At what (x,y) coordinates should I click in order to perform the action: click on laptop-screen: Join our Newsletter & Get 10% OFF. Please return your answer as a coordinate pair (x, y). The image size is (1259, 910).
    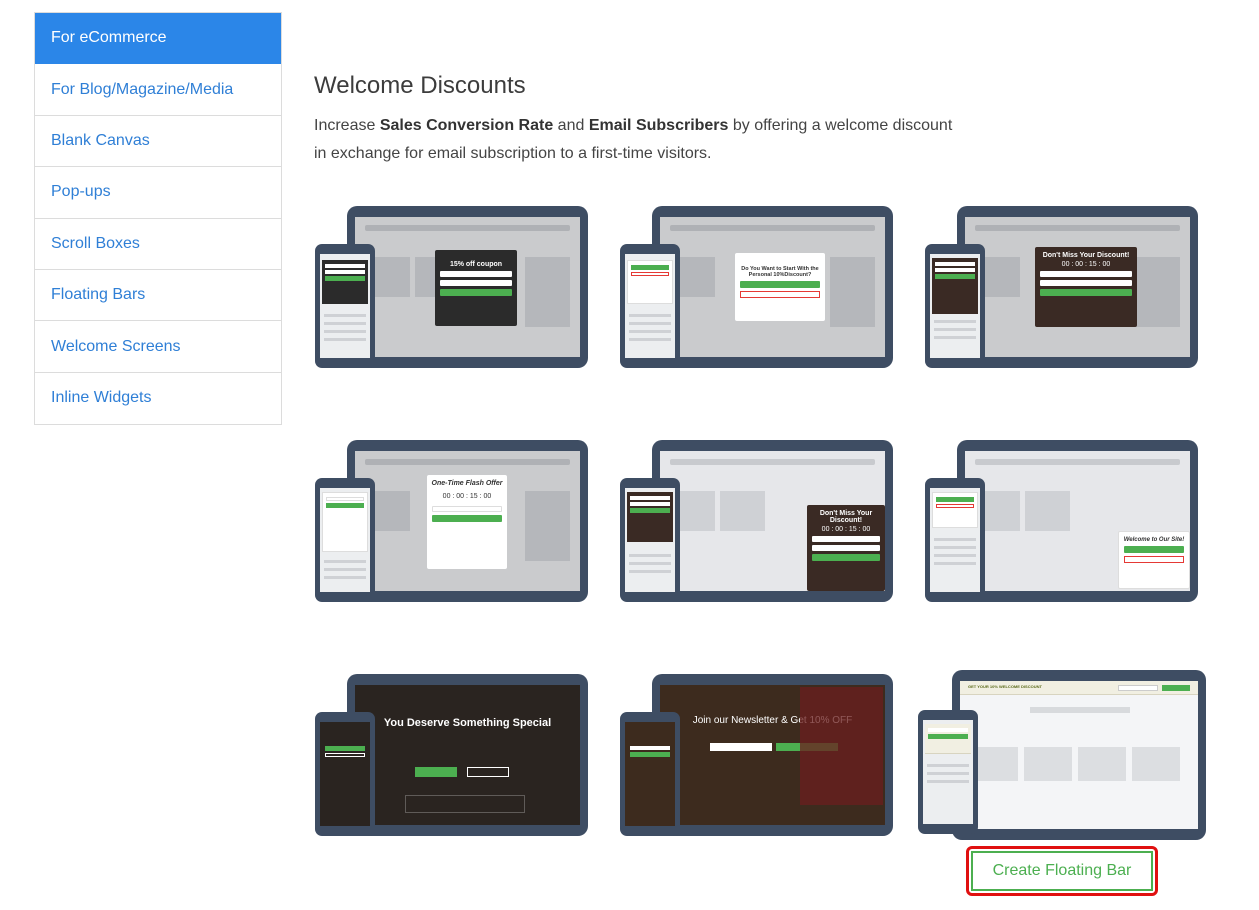
    Looking at the image, I should click on (772, 755).